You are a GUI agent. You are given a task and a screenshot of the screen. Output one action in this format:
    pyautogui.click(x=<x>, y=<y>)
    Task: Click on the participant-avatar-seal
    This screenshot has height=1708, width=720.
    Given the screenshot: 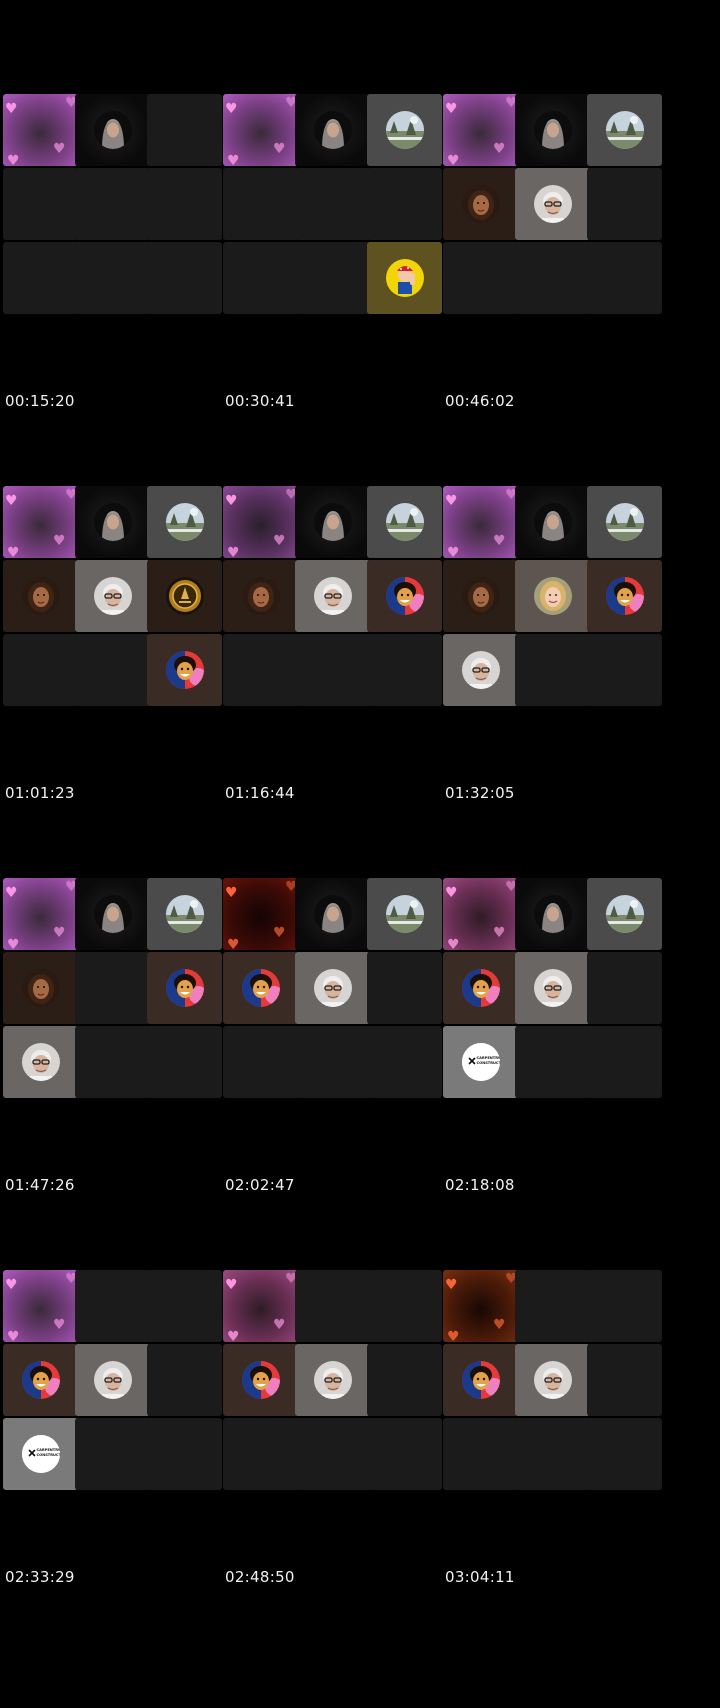 What is the action you would take?
    pyautogui.click(x=184, y=596)
    